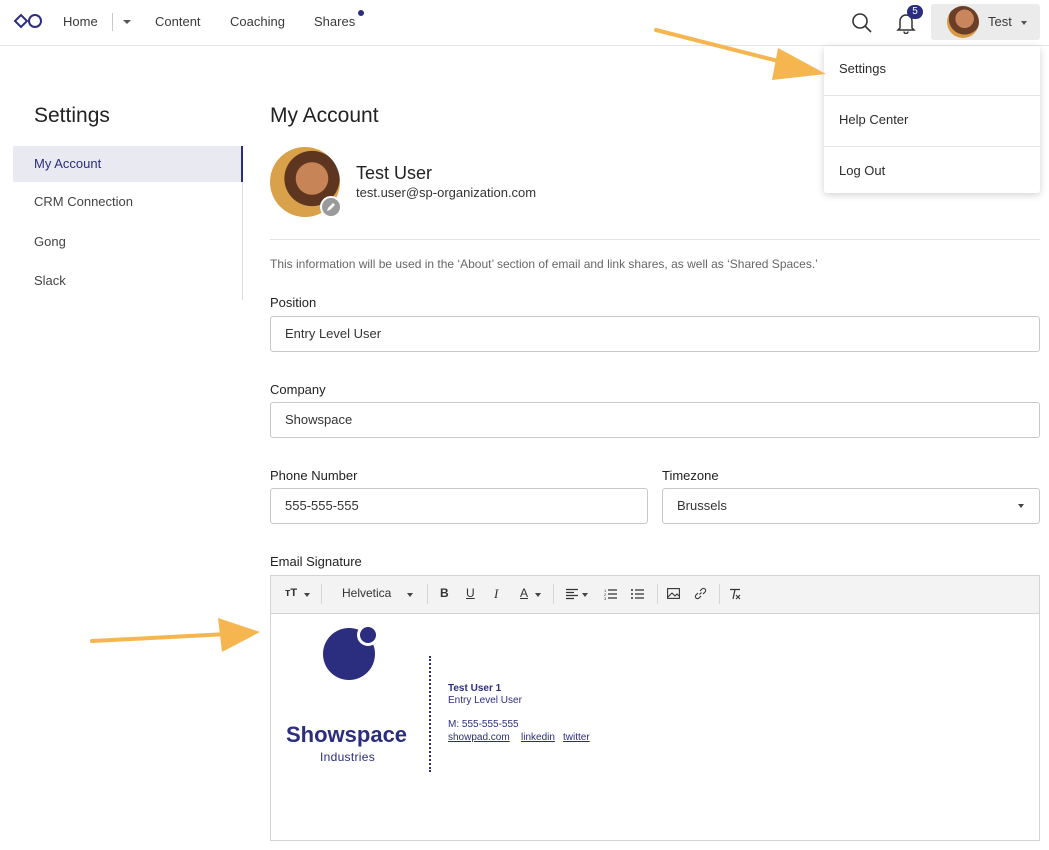 The image size is (1049, 850). What do you see at coordinates (932, 71) in the screenshot?
I see `menu-item-settings: Settings` at bounding box center [932, 71].